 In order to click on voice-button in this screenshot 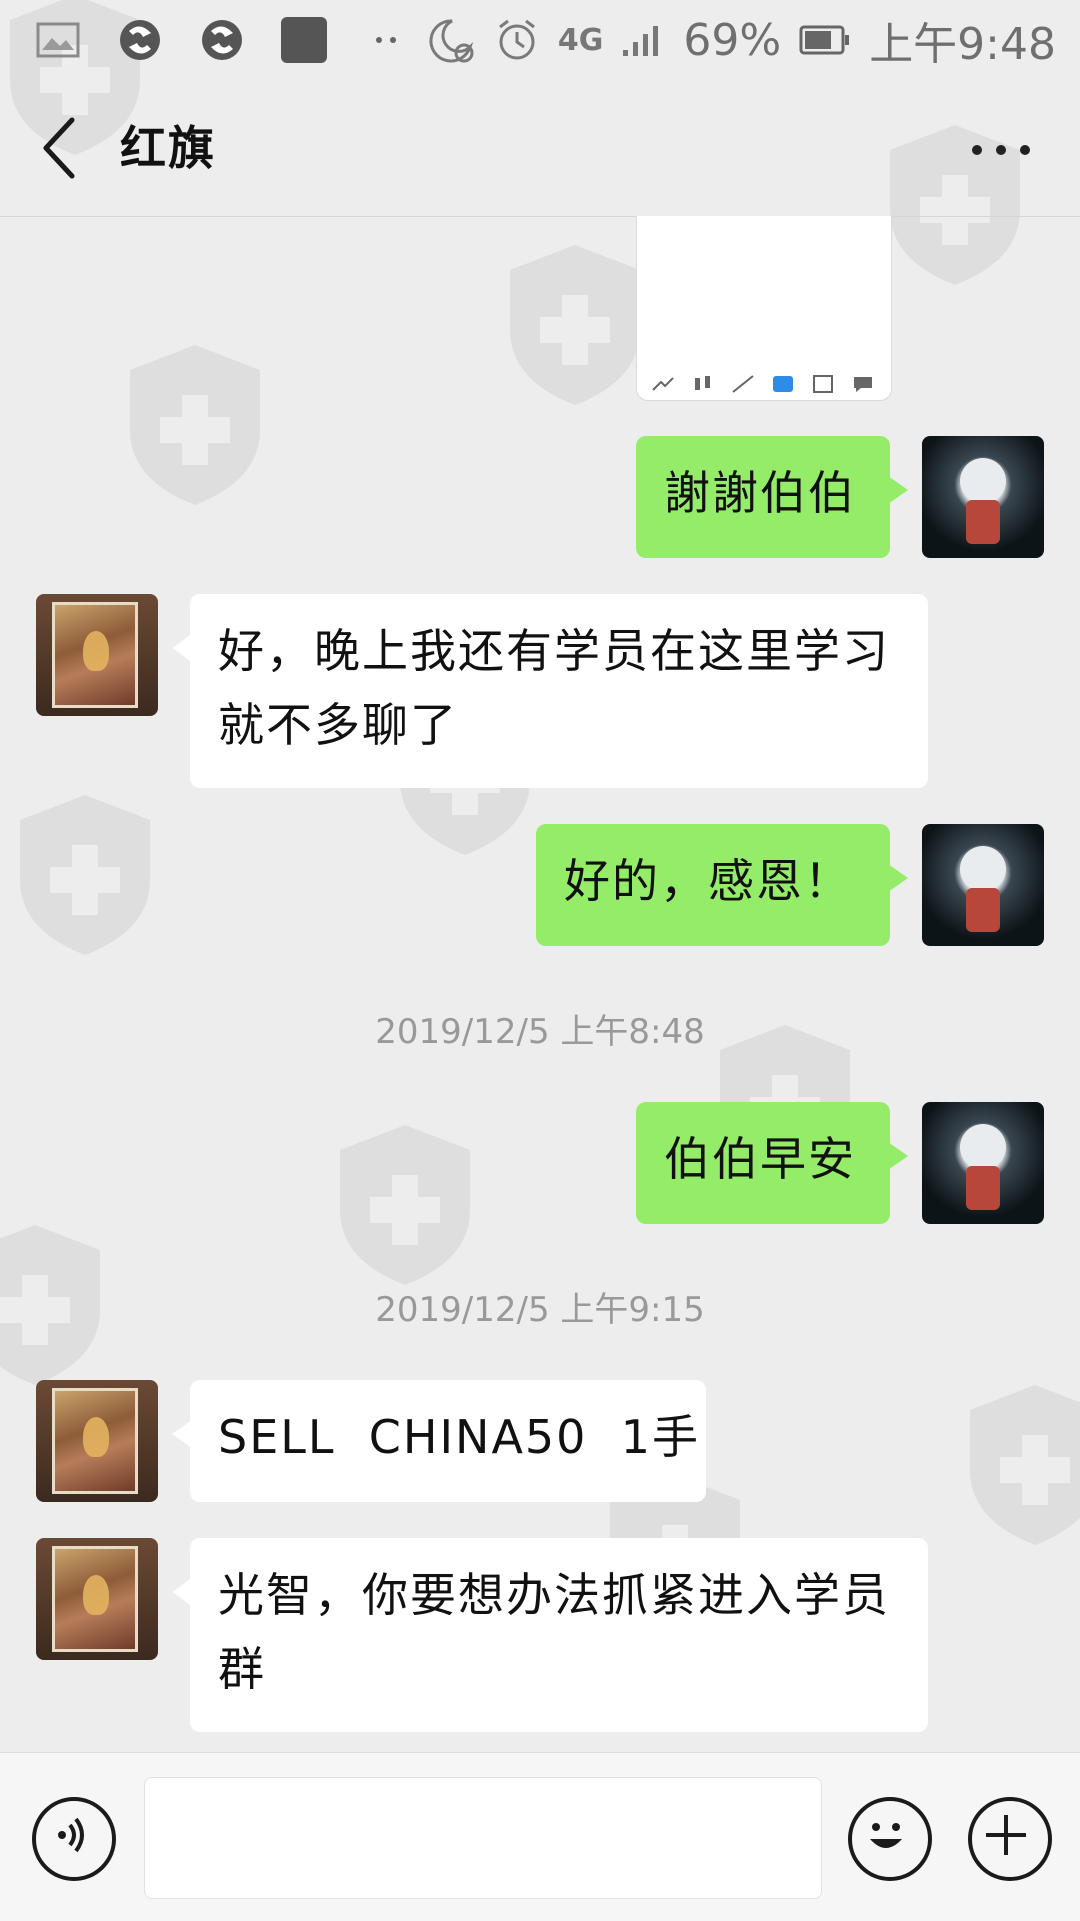, I will do `click(74, 1839)`.